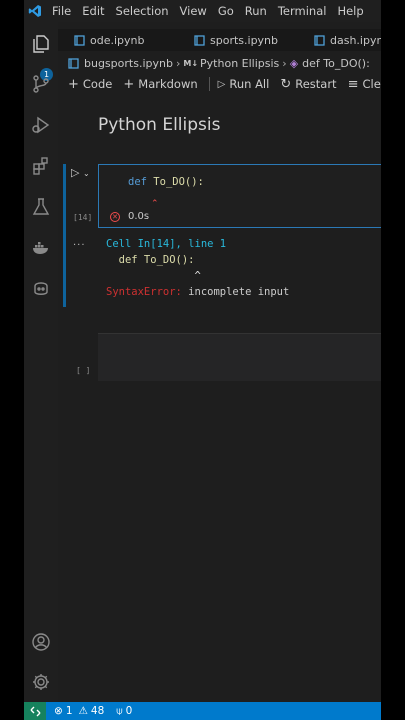 The image size is (405, 720). Describe the element at coordinates (355, 40) in the screenshot. I see `tab-label: dash.ipynb` at that location.